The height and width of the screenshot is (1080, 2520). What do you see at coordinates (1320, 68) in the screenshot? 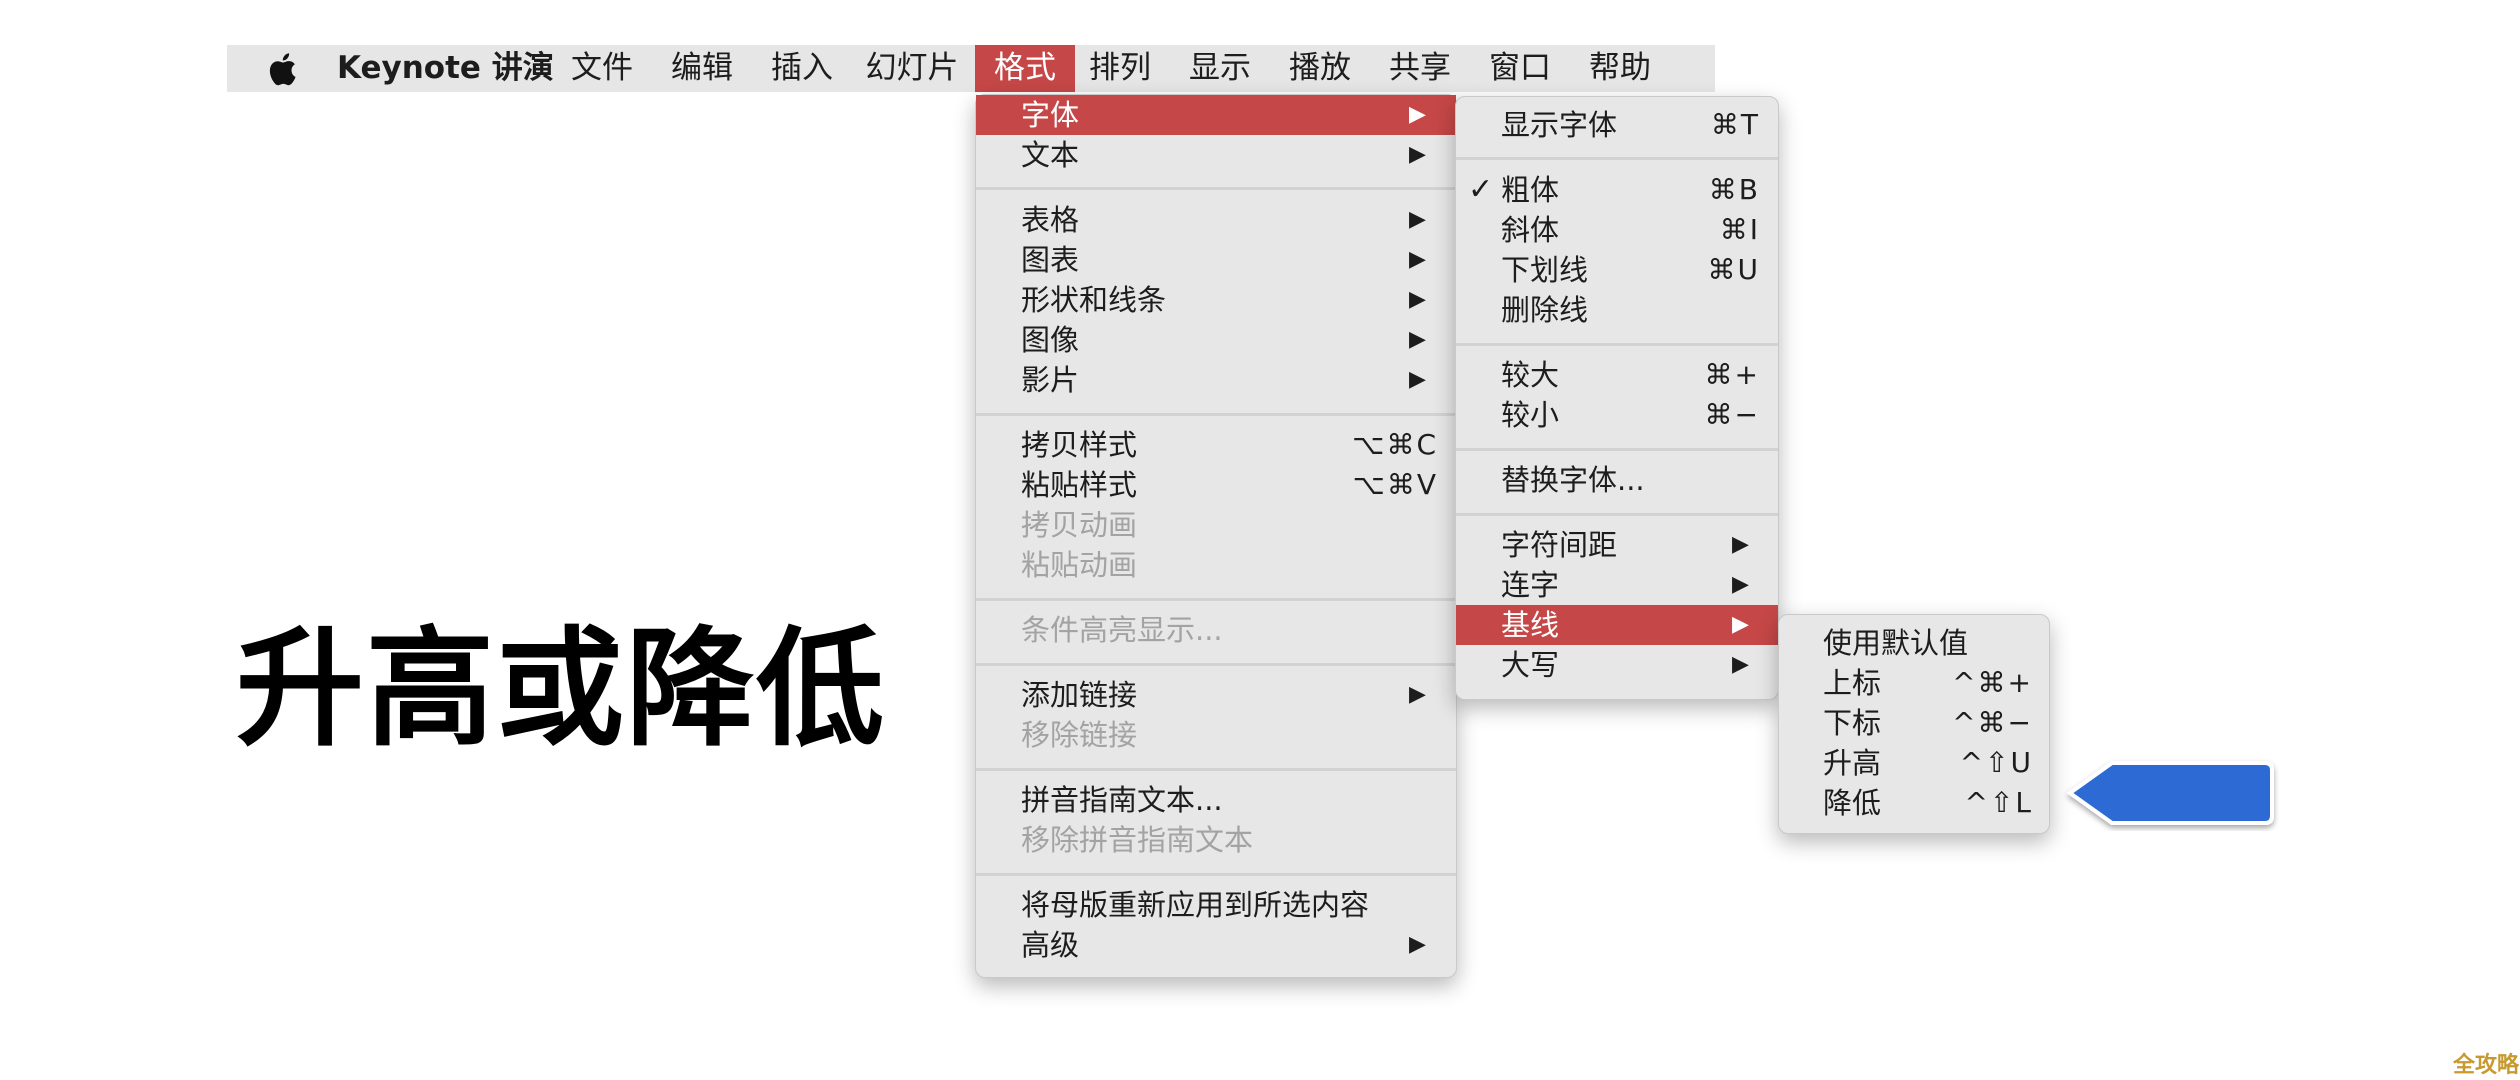
I see `menu-play: 播放` at bounding box center [1320, 68].